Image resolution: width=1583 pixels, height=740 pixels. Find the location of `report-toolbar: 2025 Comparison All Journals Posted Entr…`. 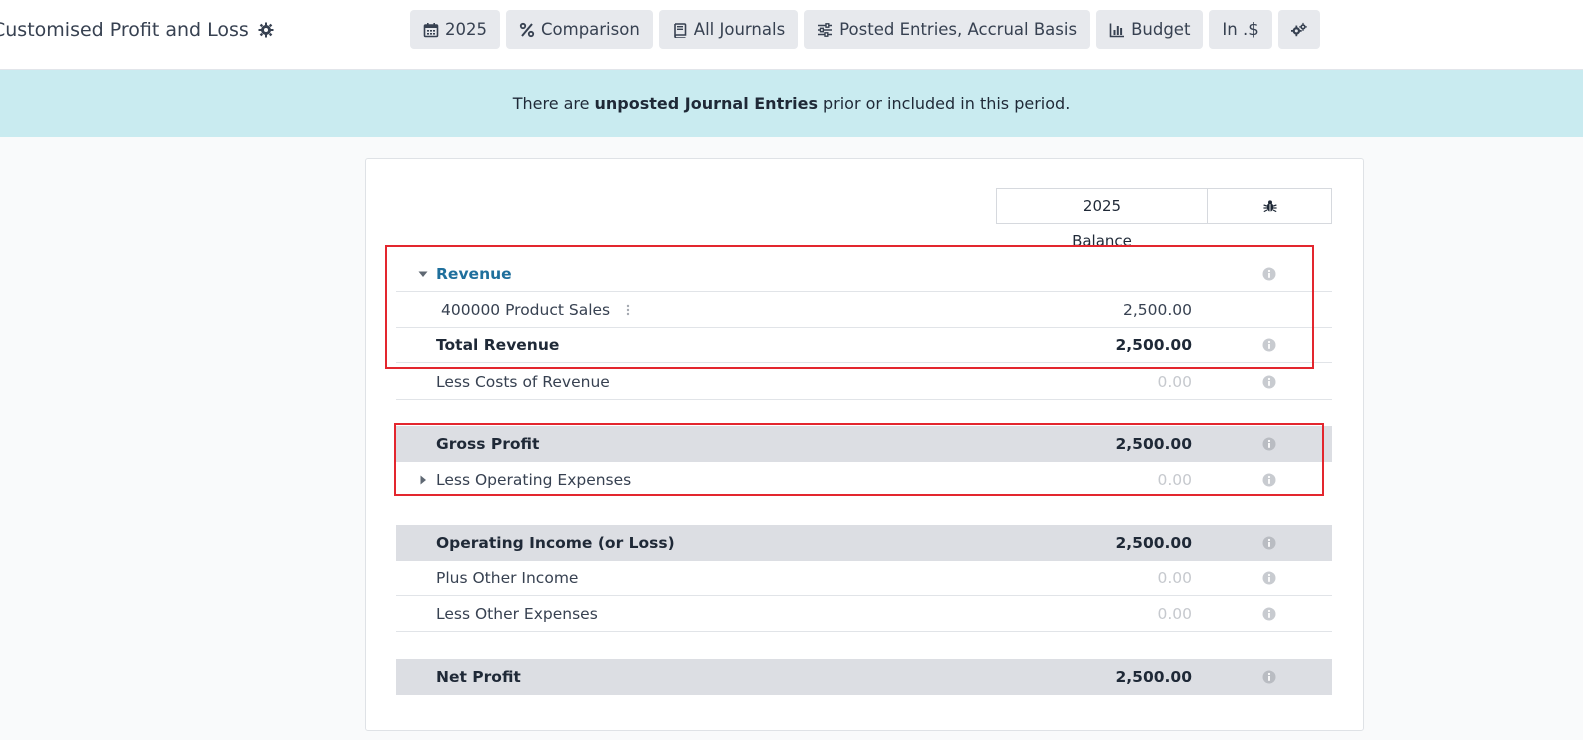

report-toolbar: 2025 Comparison All Journals Posted Entr… is located at coordinates (865, 30).